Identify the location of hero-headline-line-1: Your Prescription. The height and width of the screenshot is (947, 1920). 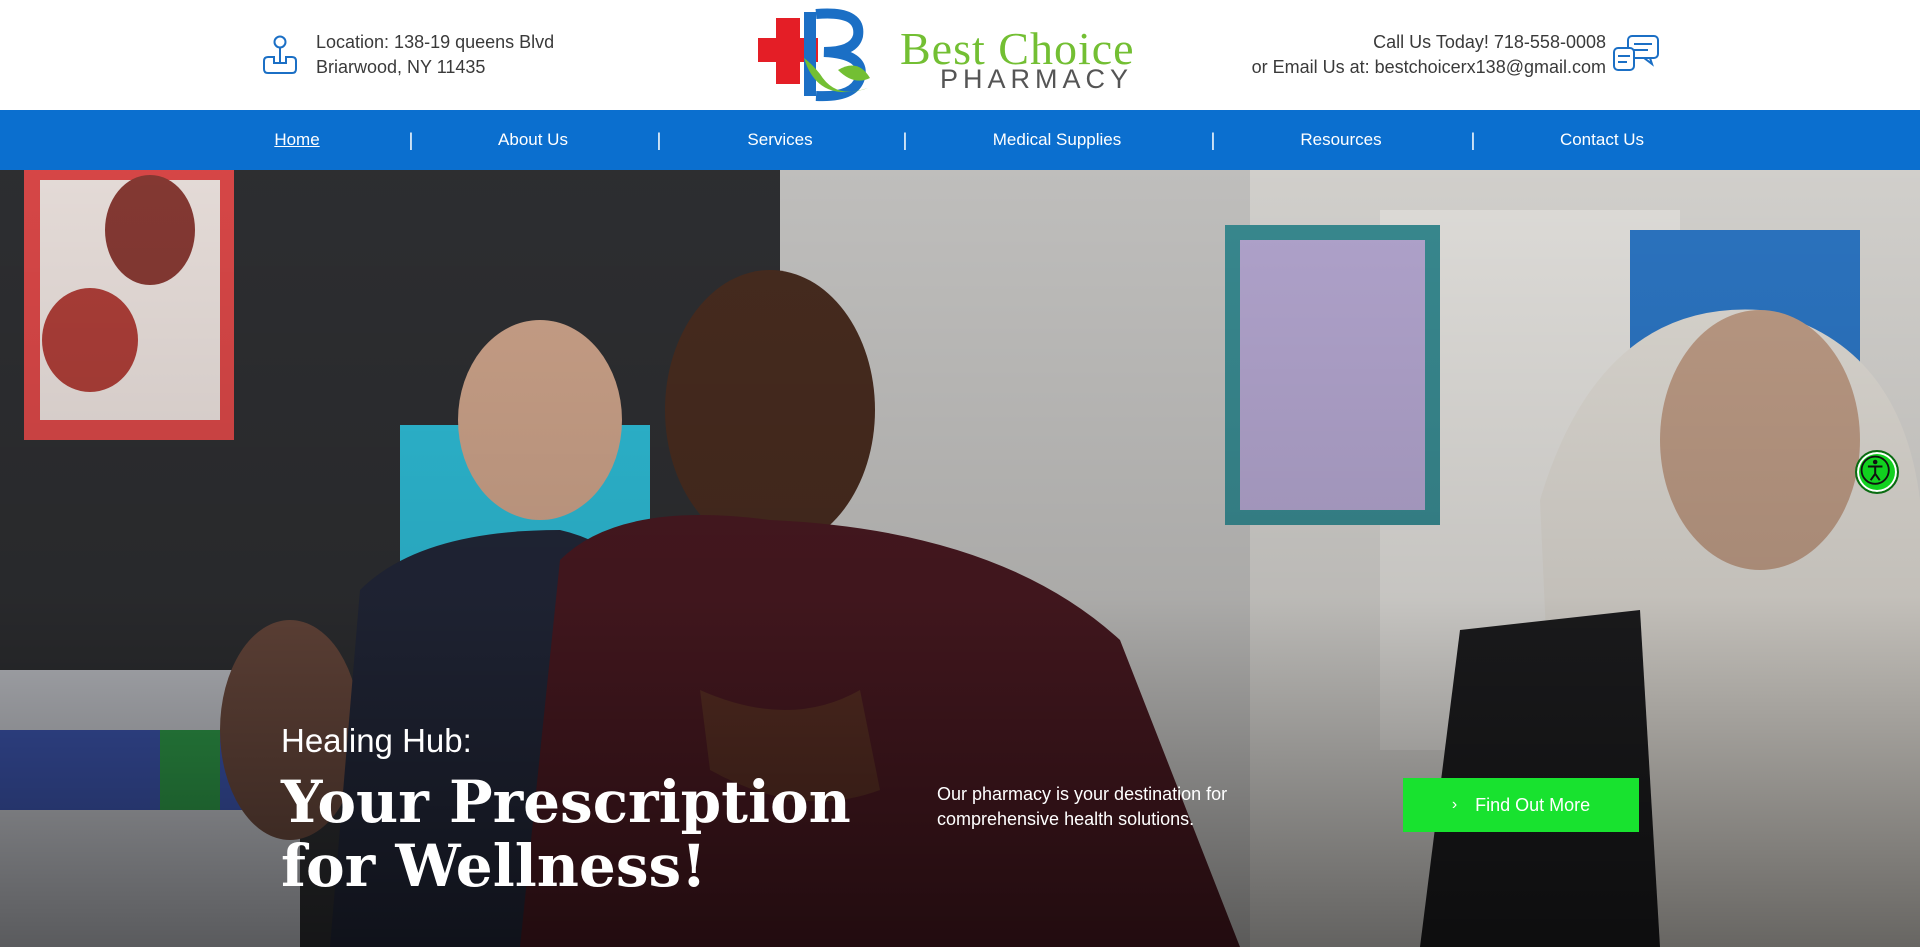
(566, 802).